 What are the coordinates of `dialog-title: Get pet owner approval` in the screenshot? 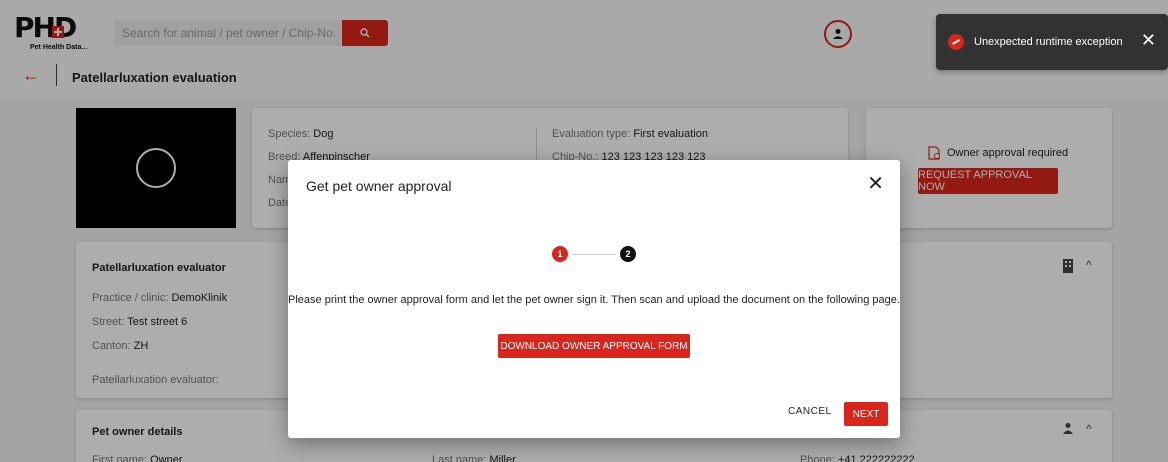 It's located at (379, 186).